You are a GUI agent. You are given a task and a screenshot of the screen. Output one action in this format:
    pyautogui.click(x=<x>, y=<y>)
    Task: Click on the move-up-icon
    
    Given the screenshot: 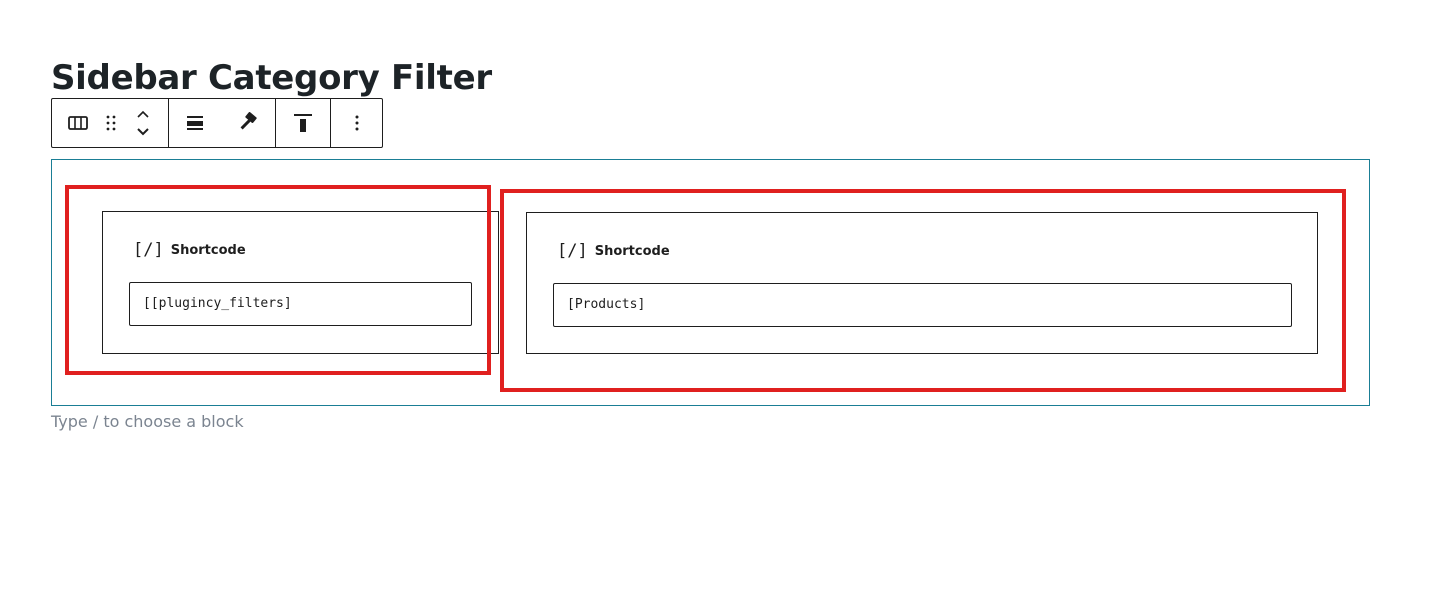 What is the action you would take?
    pyautogui.click(x=143, y=114)
    